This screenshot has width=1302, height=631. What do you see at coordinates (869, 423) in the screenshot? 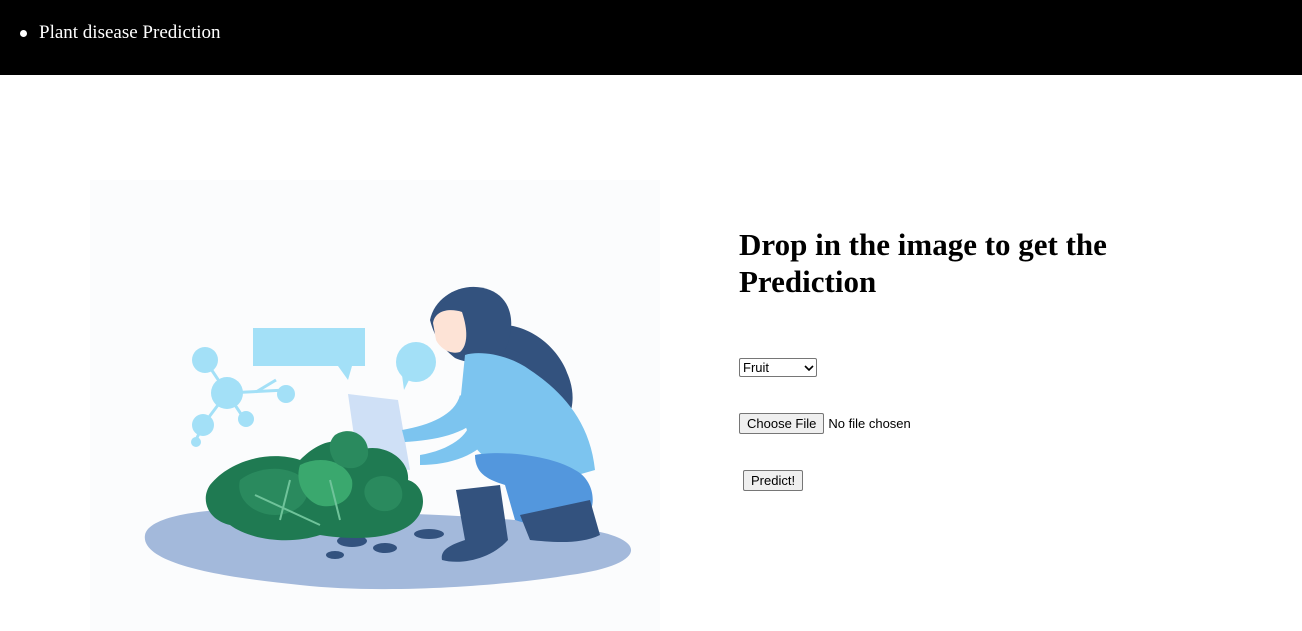
I see `file-status: No file chosen` at bounding box center [869, 423].